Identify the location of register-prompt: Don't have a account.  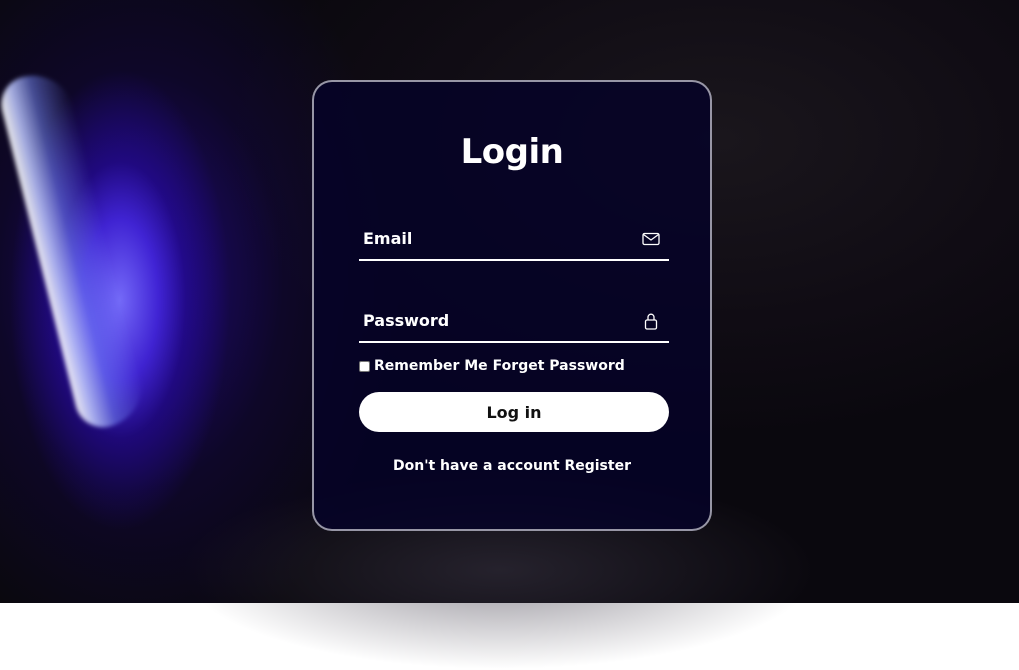
(476, 466).